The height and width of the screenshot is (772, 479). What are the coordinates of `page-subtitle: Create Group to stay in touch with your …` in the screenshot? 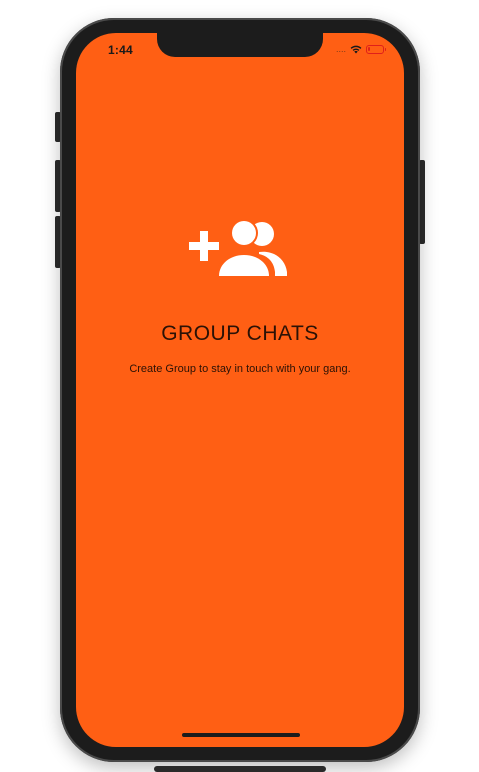 It's located at (240, 369).